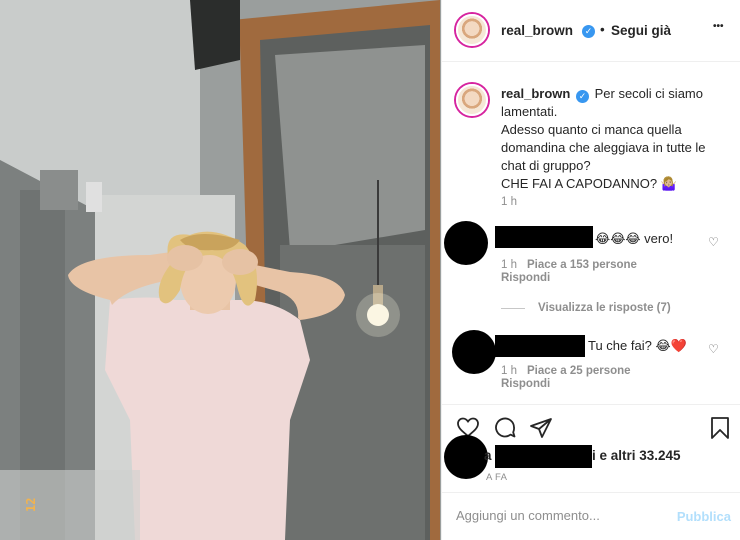 The height and width of the screenshot is (540, 740). Describe the element at coordinates (720, 428) in the screenshot. I see `bookmark-icon` at that location.